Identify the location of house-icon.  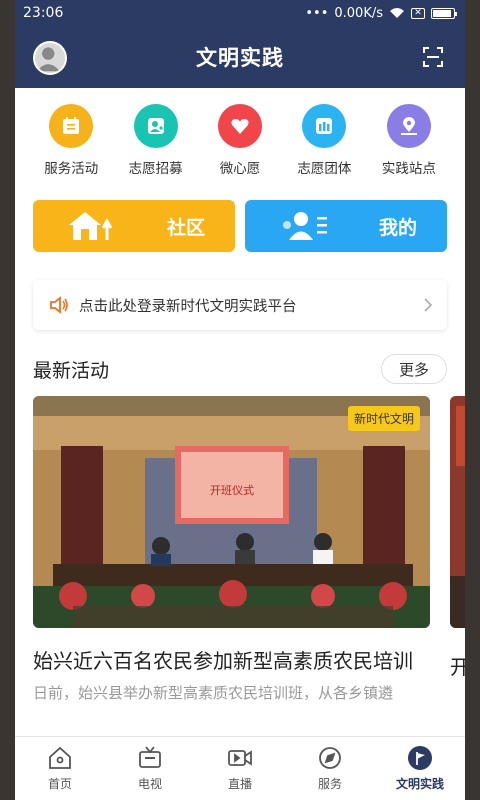
(91, 226).